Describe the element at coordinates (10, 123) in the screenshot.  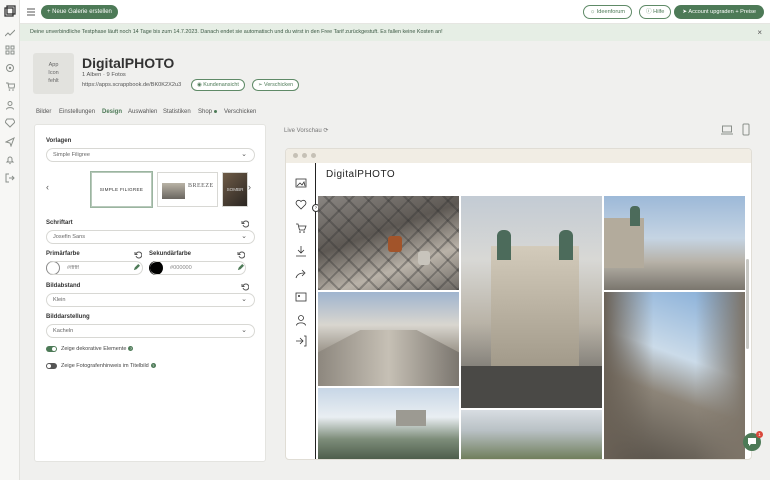
I see `diamond-icon` at that location.